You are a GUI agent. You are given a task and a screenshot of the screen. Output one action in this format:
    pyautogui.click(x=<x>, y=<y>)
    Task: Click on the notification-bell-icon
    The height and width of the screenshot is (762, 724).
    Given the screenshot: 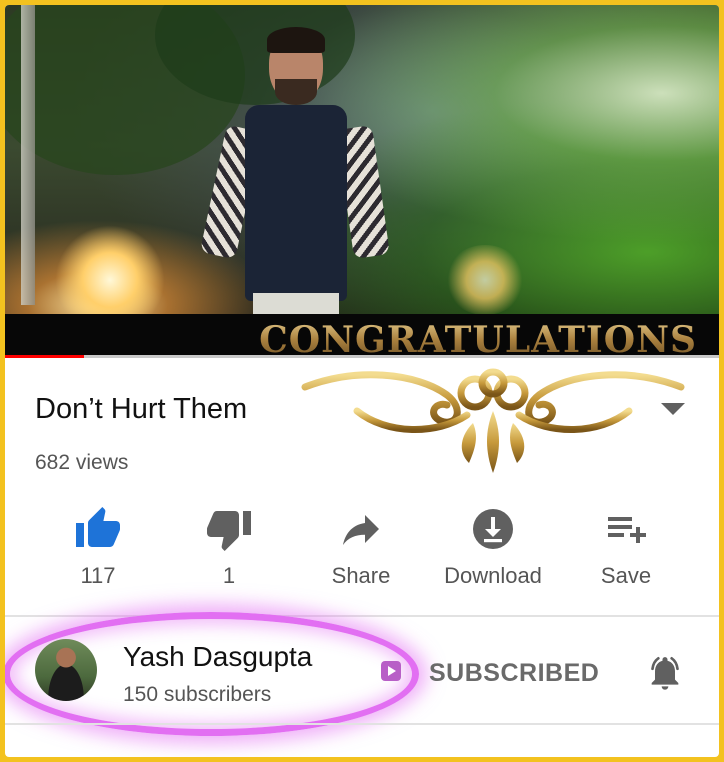 What is the action you would take?
    pyautogui.click(x=665, y=673)
    